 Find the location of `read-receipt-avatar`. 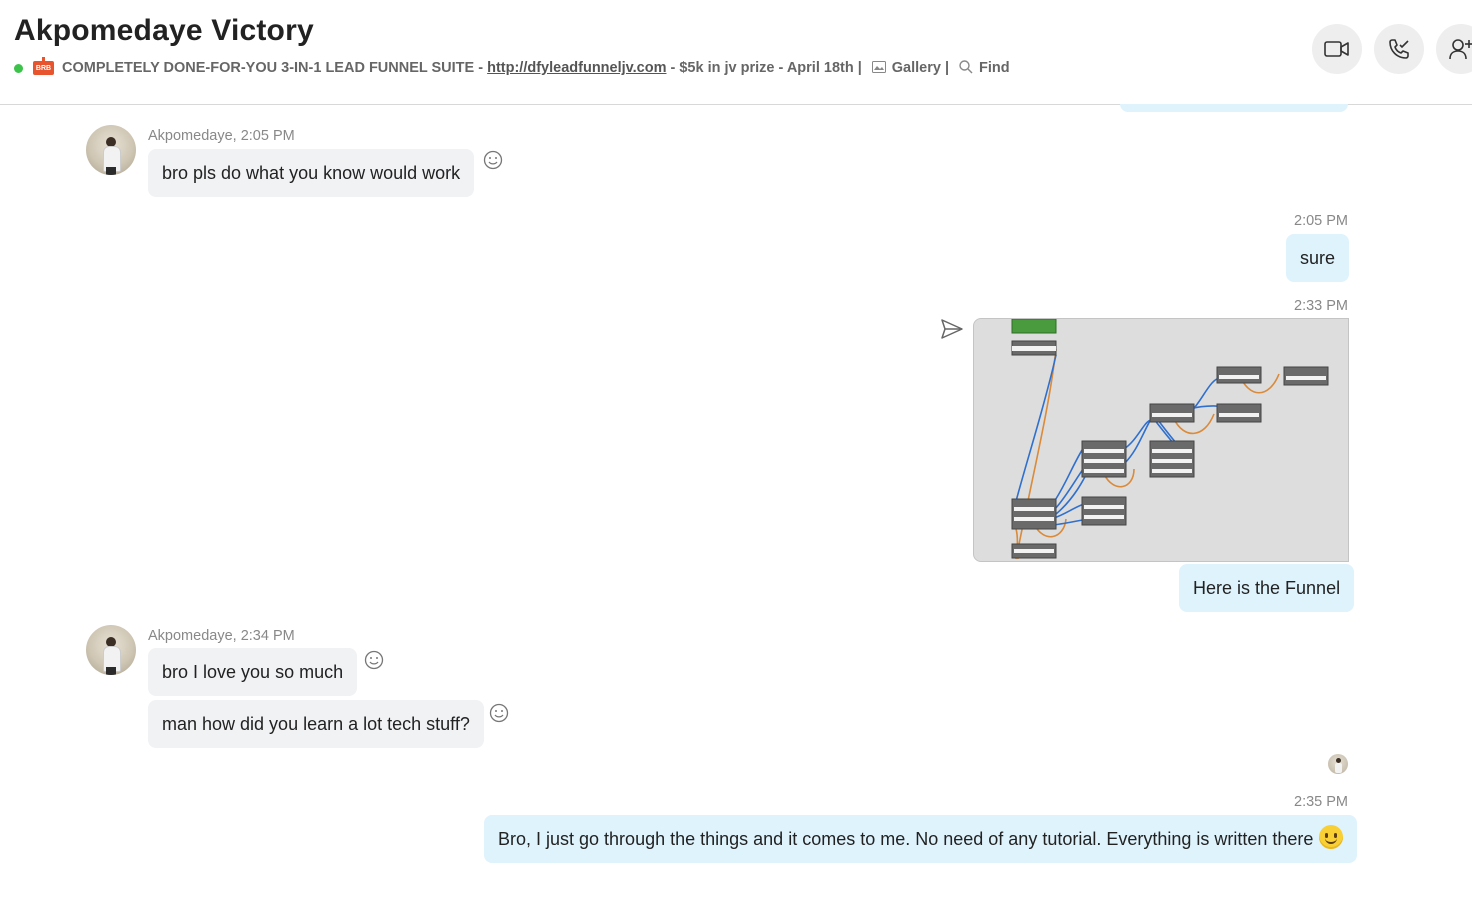

read-receipt-avatar is located at coordinates (1338, 764).